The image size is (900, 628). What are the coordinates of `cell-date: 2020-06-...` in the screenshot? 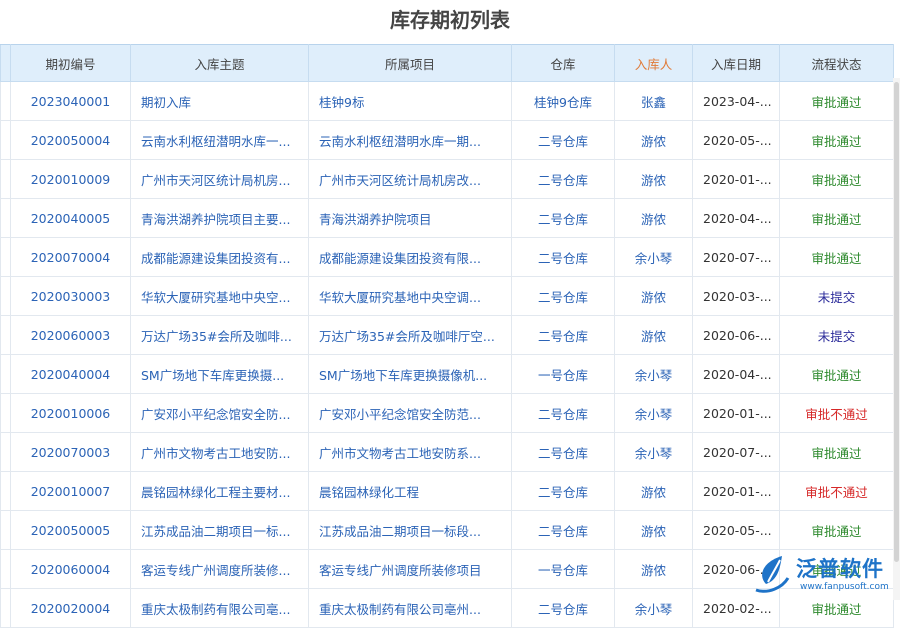 It's located at (736, 335).